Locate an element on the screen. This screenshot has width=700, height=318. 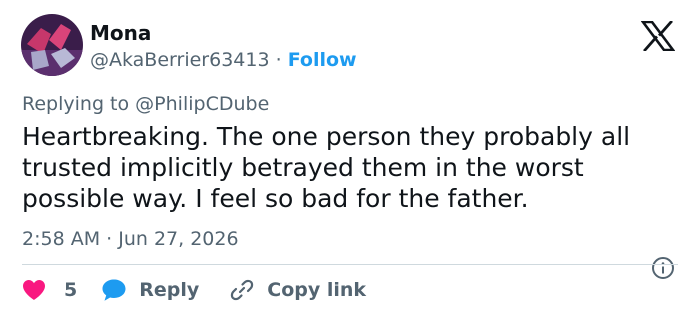
like-count: 5 is located at coordinates (71, 290).